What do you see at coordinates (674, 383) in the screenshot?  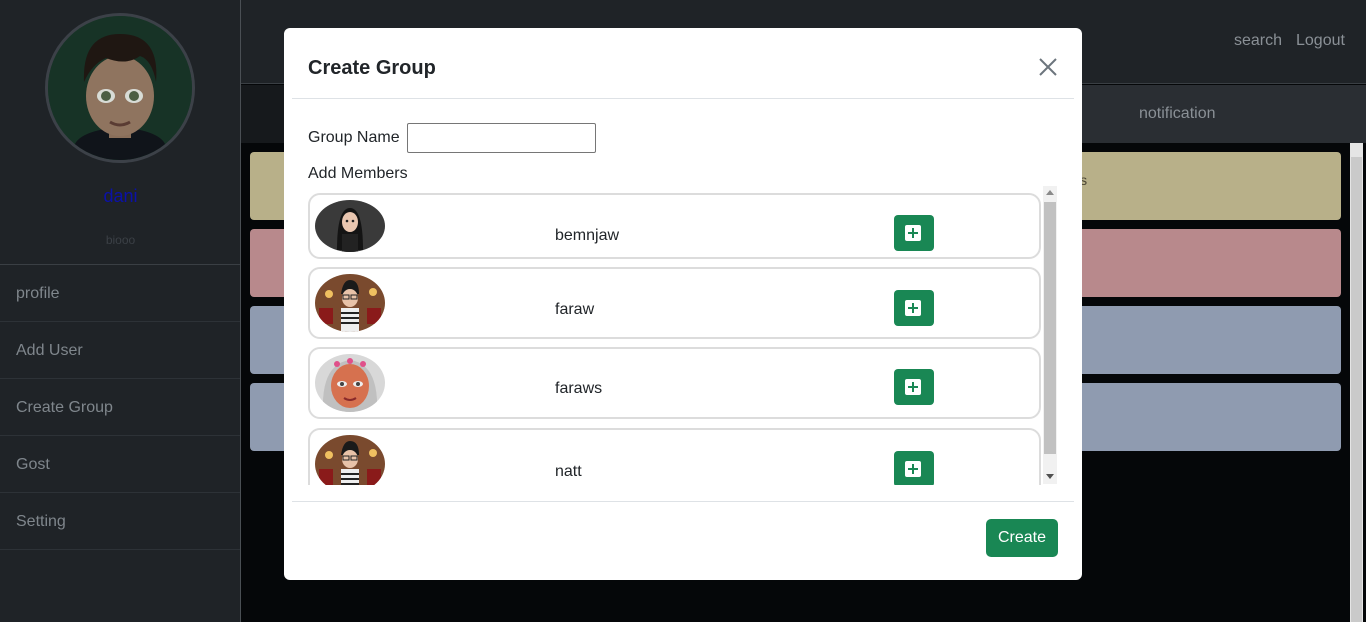 I see `member-row: faraws` at bounding box center [674, 383].